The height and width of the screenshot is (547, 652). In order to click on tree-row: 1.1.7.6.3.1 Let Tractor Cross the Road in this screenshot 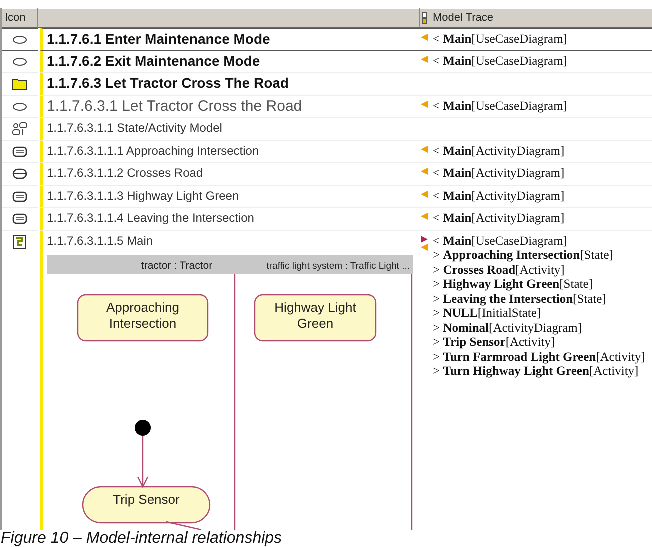, I will do `click(230, 107)`.